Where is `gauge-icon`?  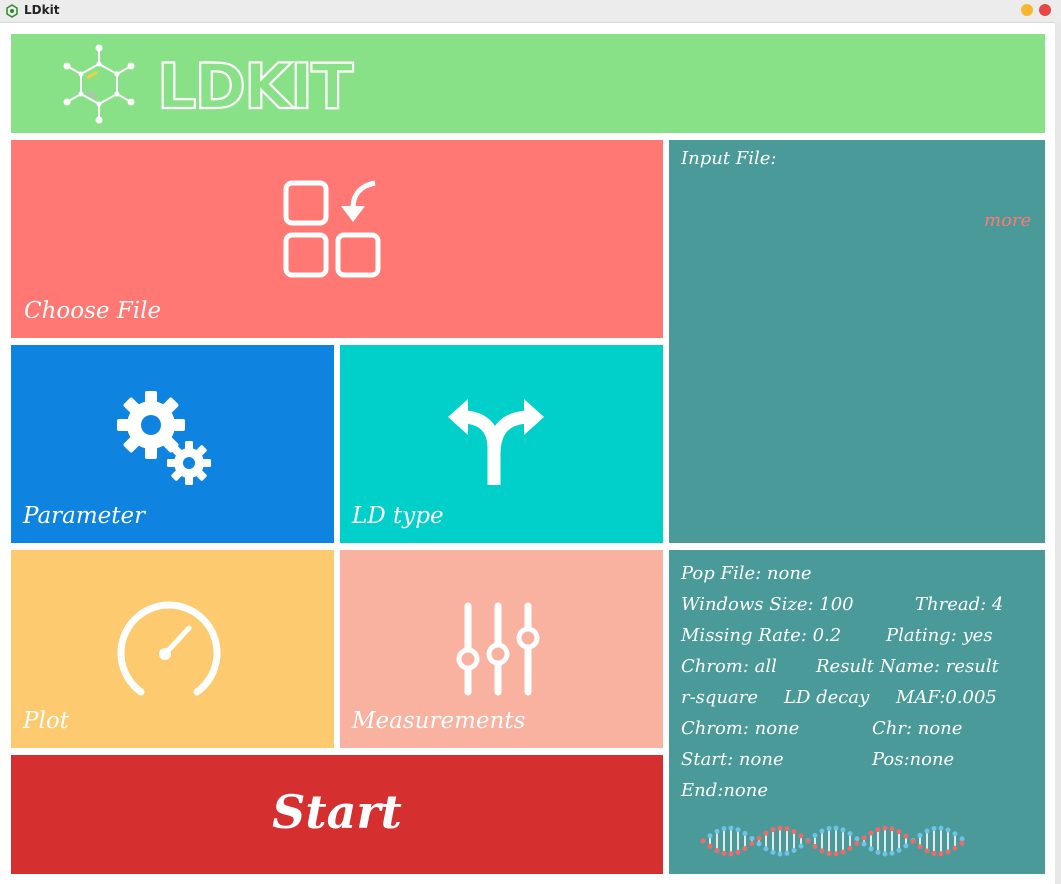
gauge-icon is located at coordinates (169, 648).